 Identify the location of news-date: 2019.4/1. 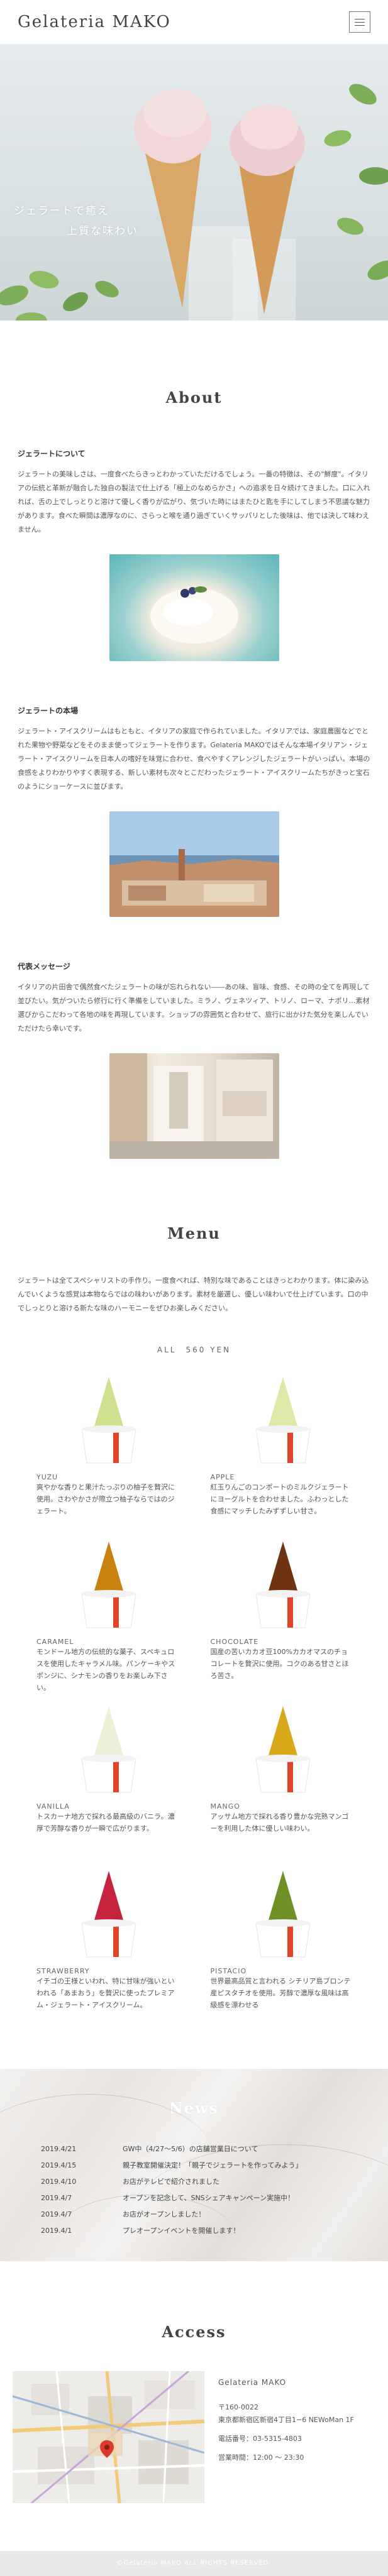
(56, 2231).